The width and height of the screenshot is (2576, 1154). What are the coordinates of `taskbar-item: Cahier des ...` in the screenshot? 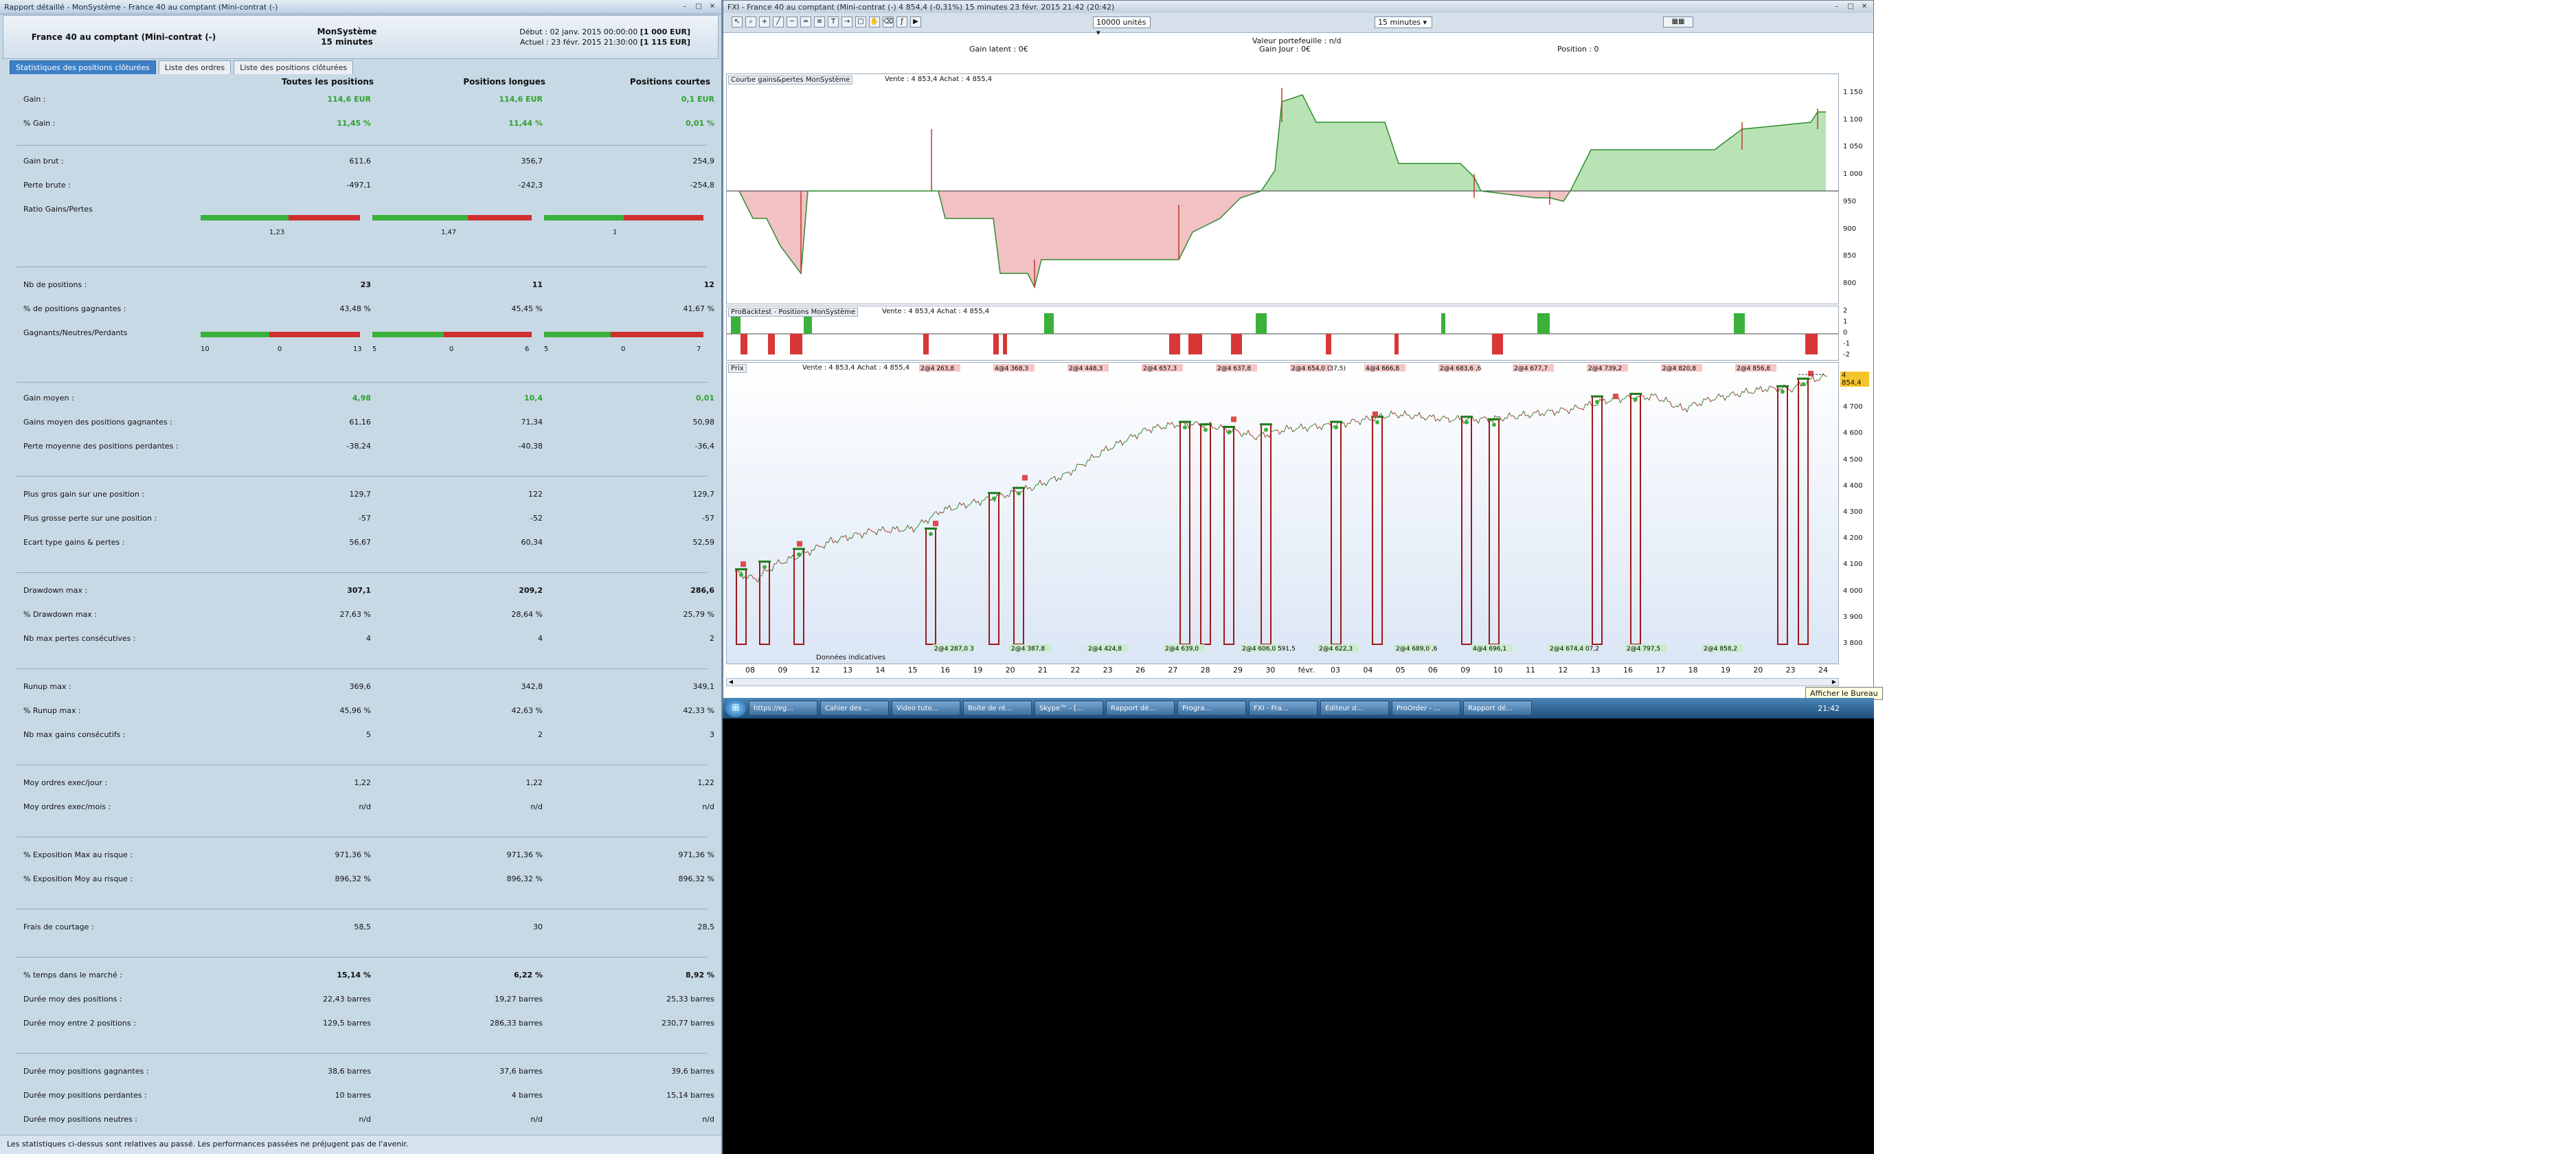 It's located at (854, 708).